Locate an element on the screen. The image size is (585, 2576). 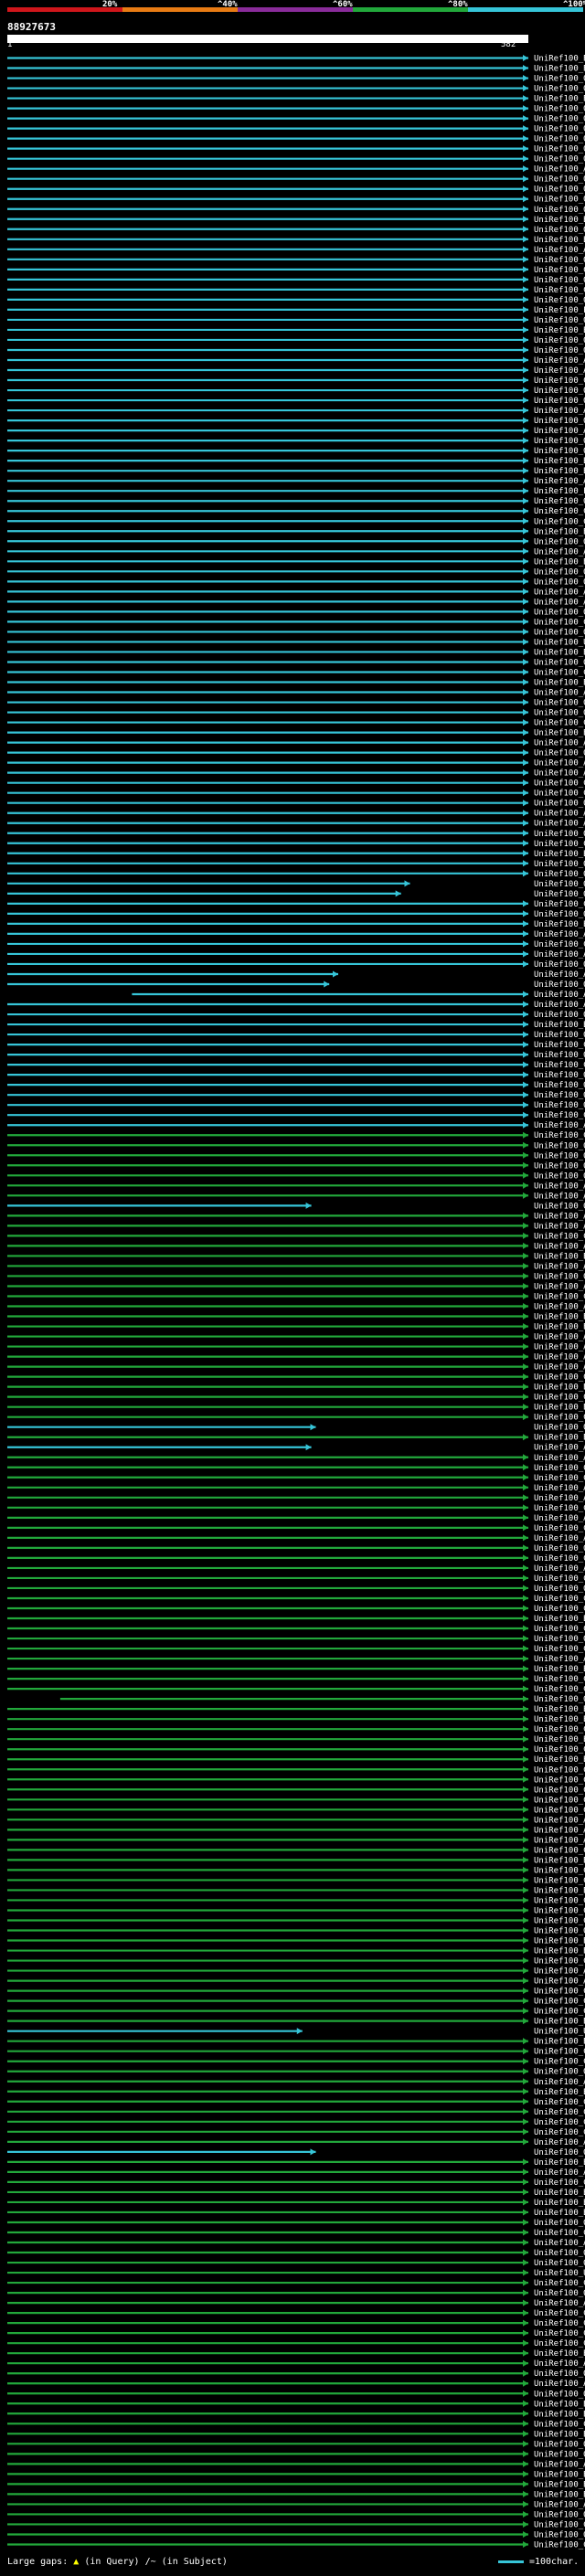
hit-label: UniRef100_Q0B6D9 is located at coordinates (560, 1589).